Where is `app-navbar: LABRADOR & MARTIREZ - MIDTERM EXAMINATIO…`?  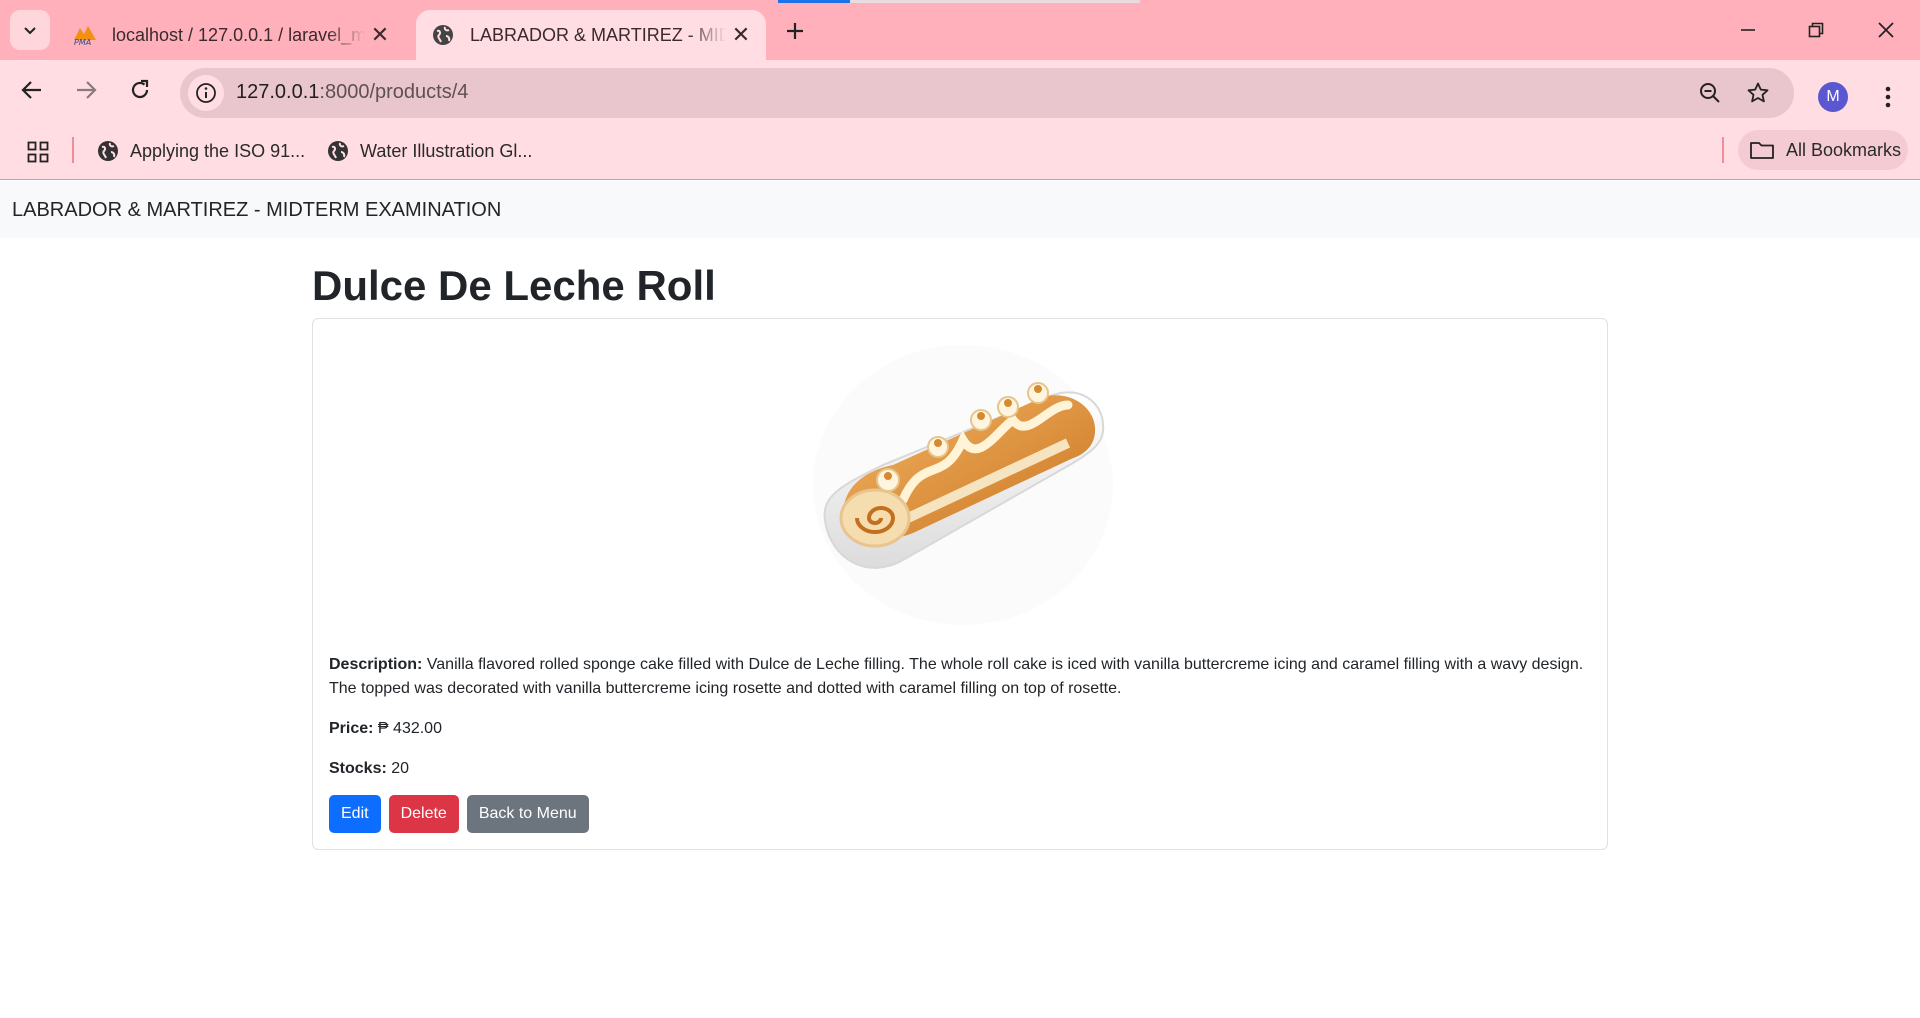
app-navbar: LABRADOR & MARTIREZ - MIDTERM EXAMINATIO… is located at coordinates (960, 209).